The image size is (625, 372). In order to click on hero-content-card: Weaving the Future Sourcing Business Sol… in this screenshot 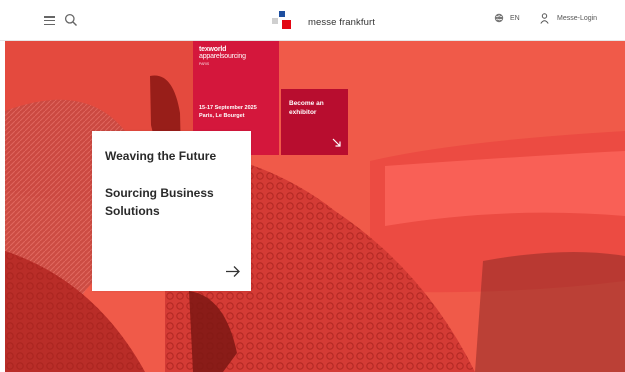, I will do `click(171, 211)`.